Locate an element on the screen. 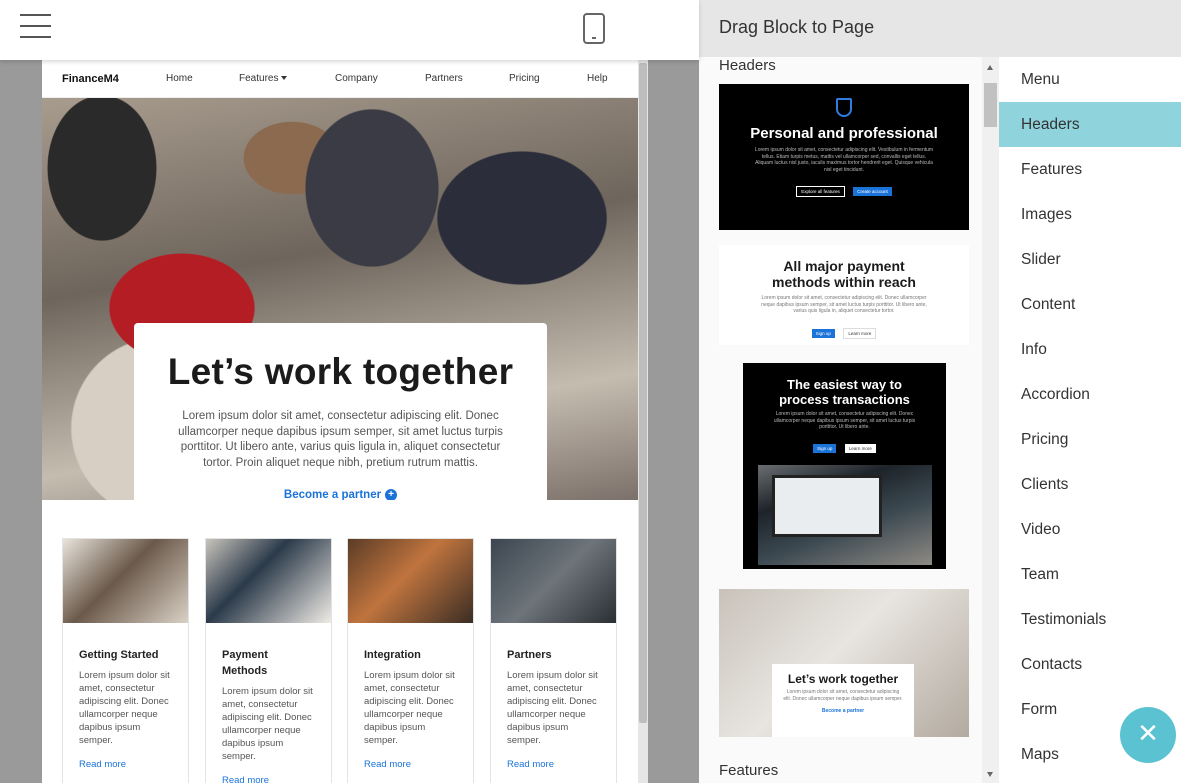  category-info: Info is located at coordinates (1090, 349).